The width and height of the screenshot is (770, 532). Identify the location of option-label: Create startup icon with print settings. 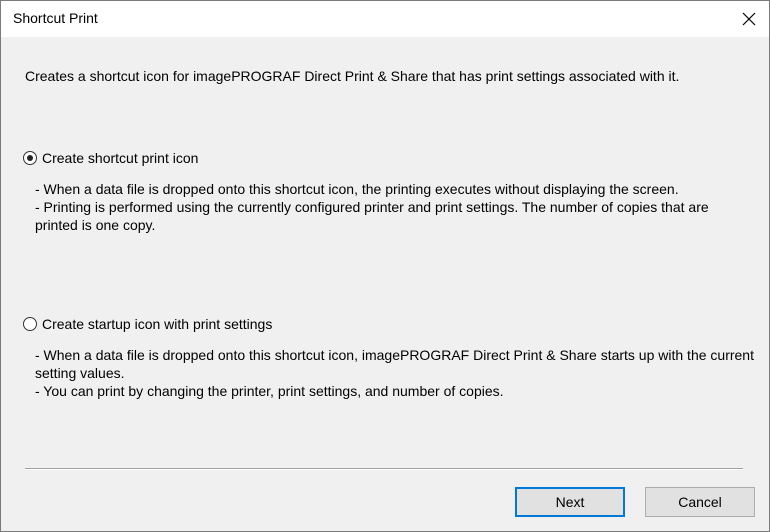
(157, 324).